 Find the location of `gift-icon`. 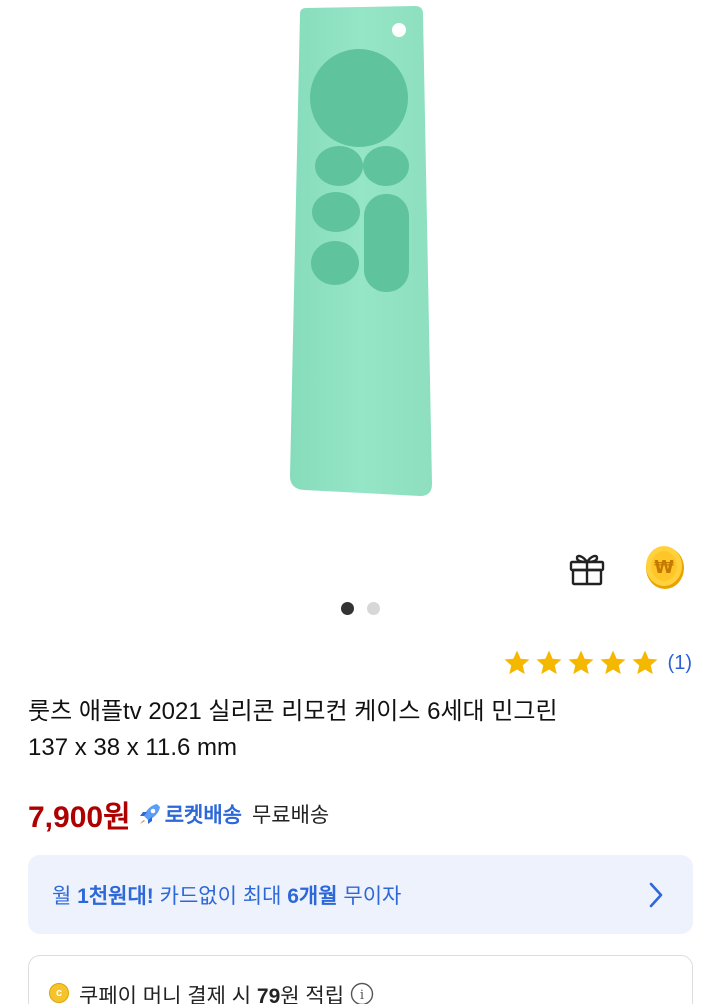

gift-icon is located at coordinates (587, 567).